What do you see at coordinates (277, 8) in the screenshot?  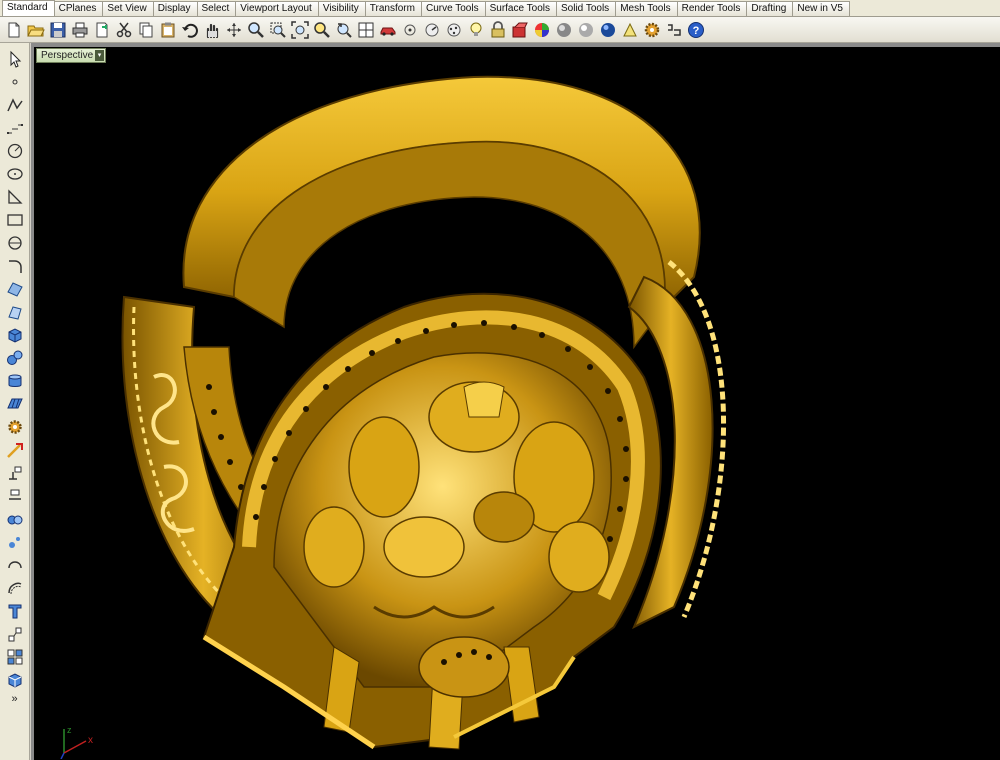 I see `tab-viewport-layout: Viewport Layout` at bounding box center [277, 8].